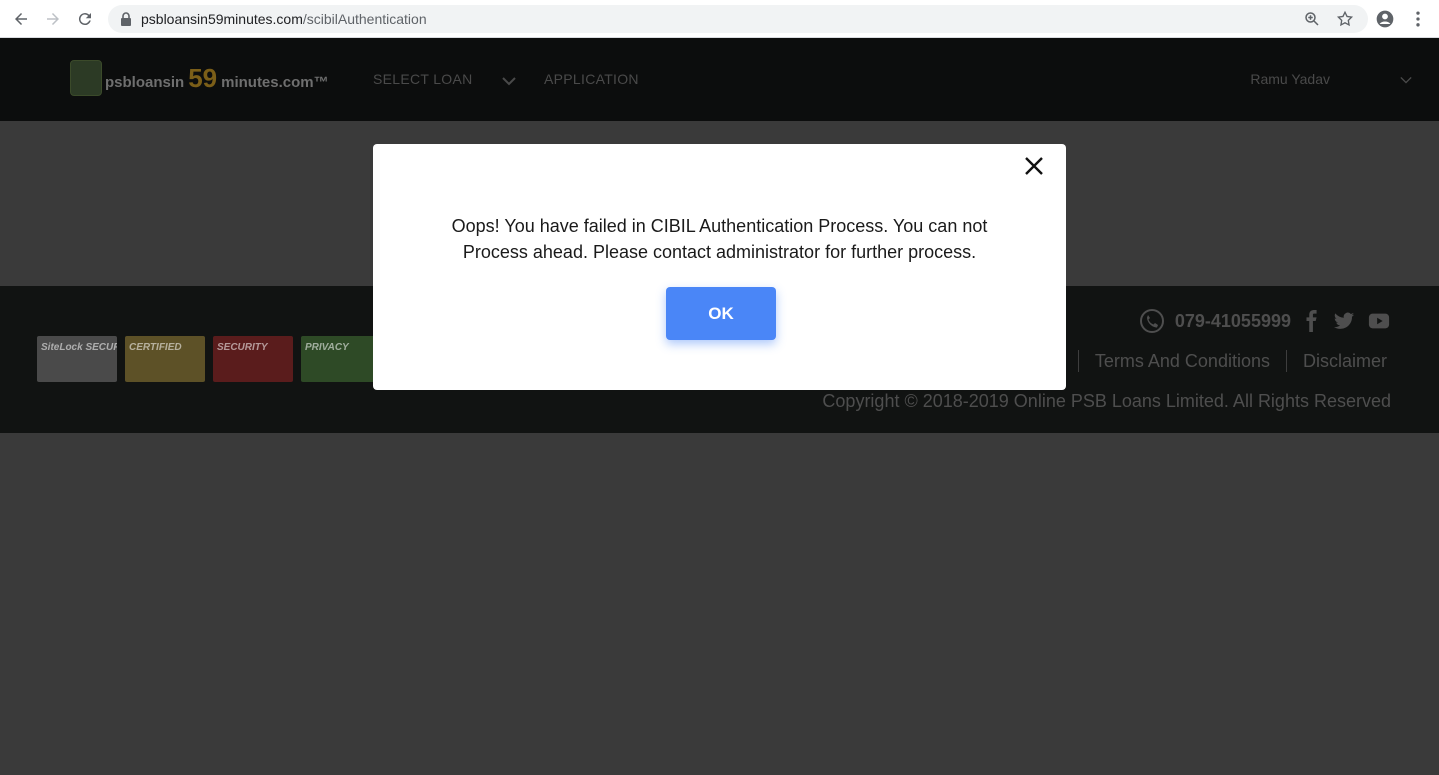  Describe the element at coordinates (86, 78) in the screenshot. I see `logo-badge-icon` at that location.